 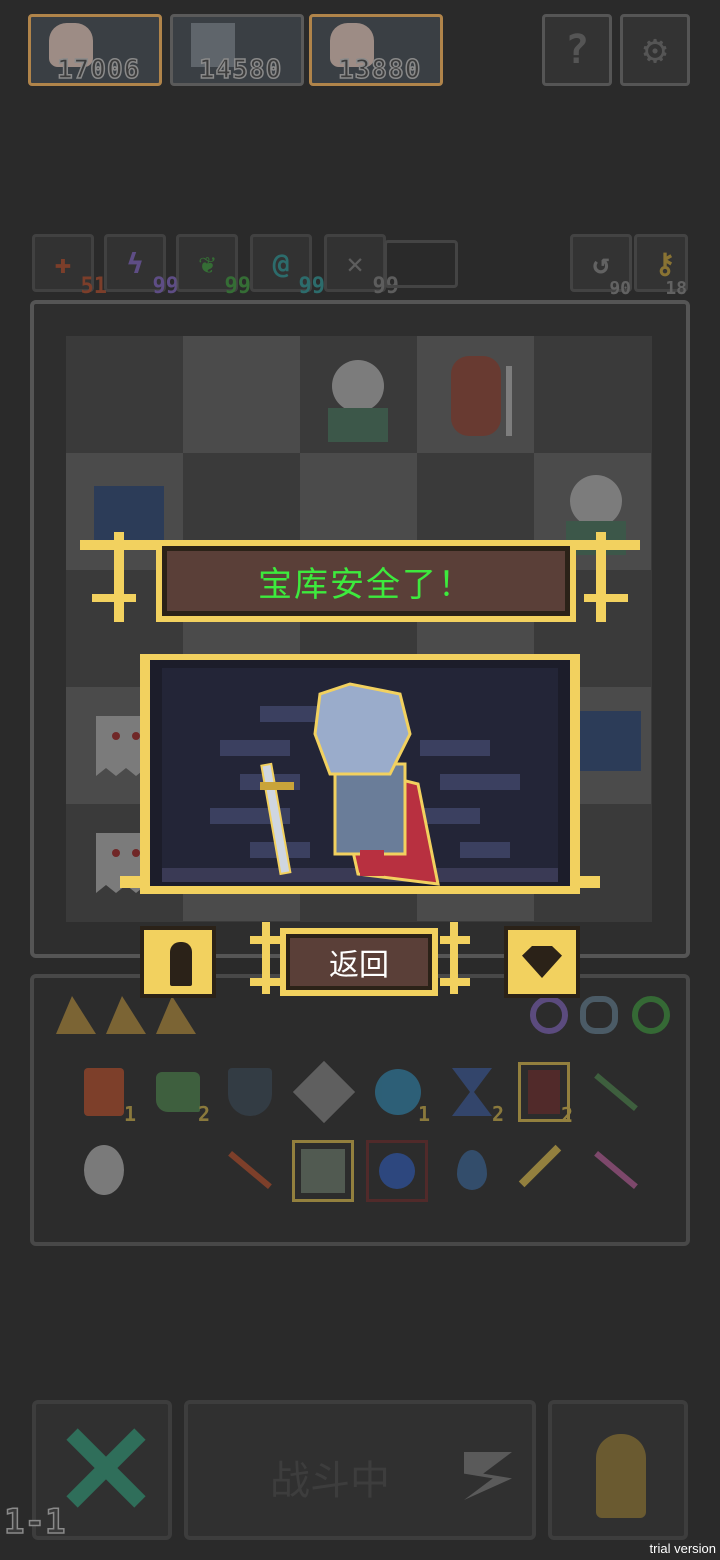 I want to click on modal-title: 宝库安全了！, so click(x=366, y=584).